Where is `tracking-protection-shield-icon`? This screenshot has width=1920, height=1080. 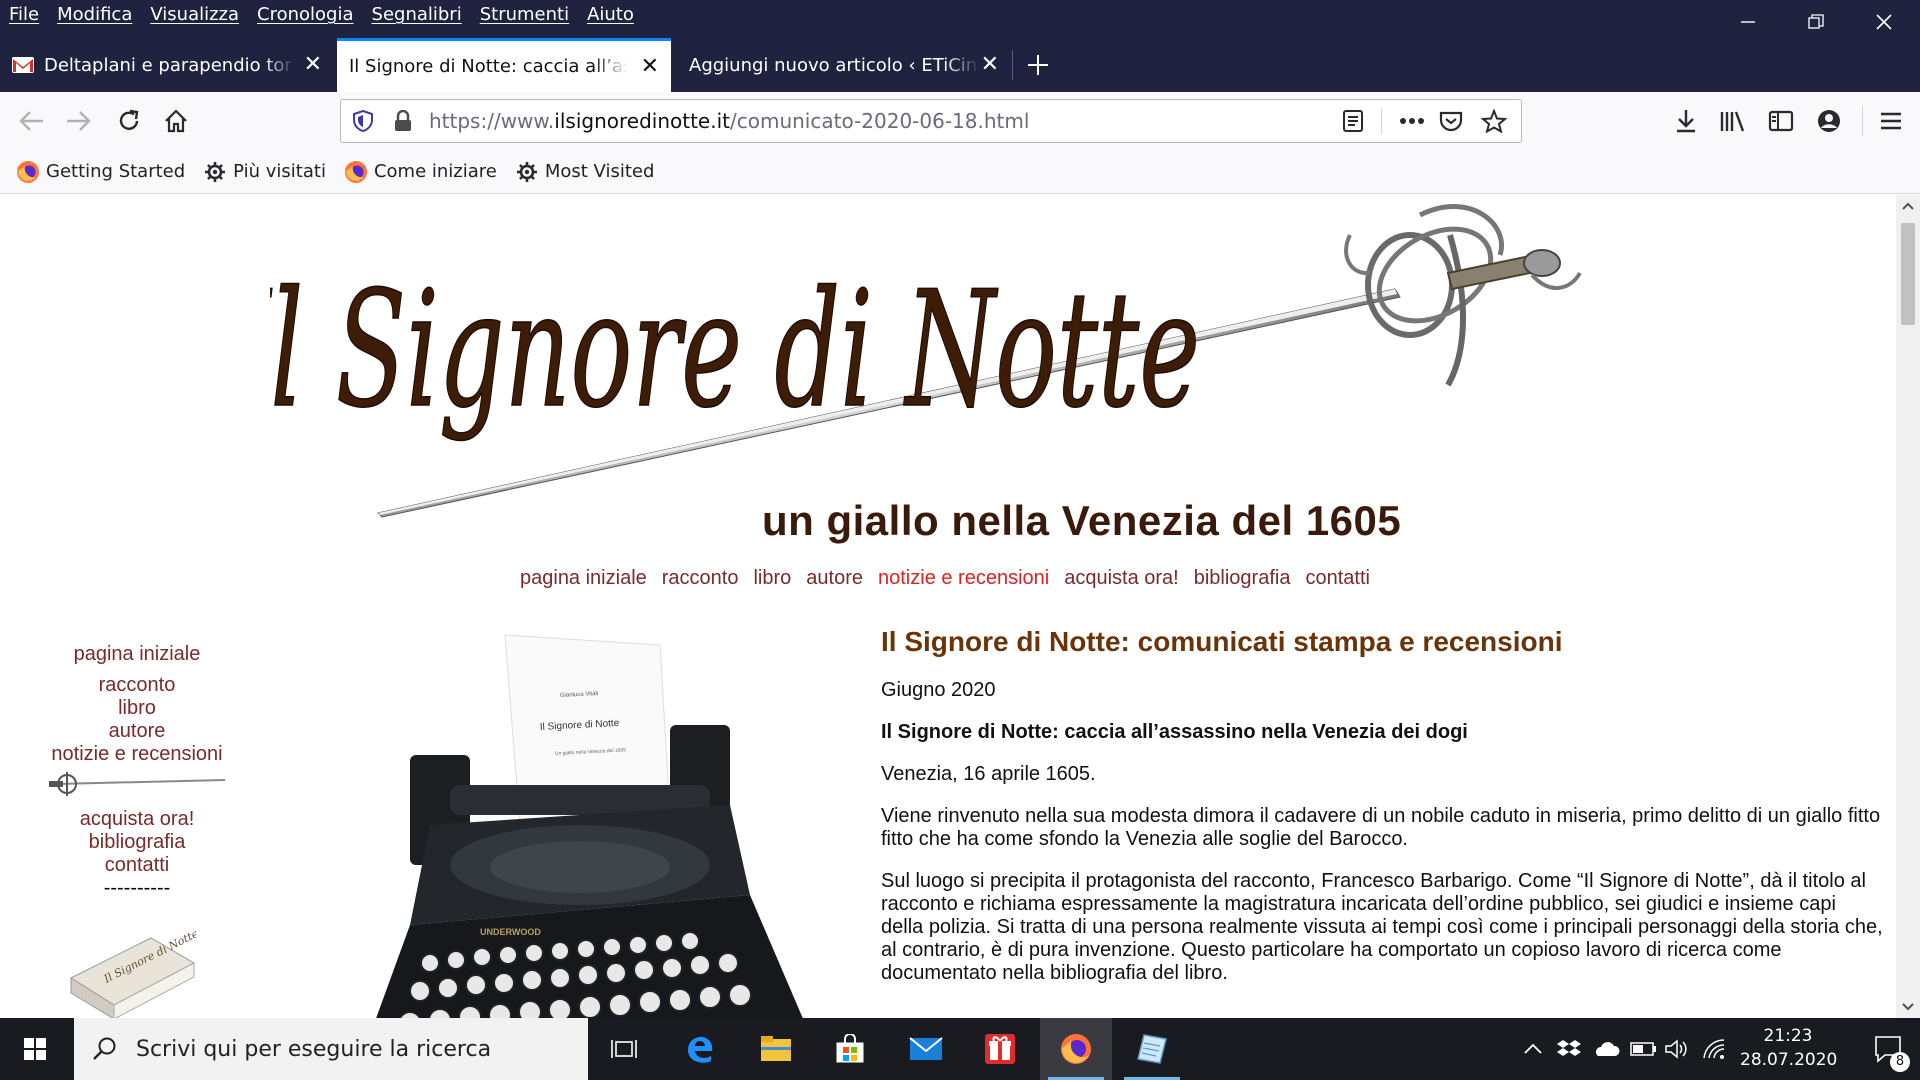 tracking-protection-shield-icon is located at coordinates (363, 121).